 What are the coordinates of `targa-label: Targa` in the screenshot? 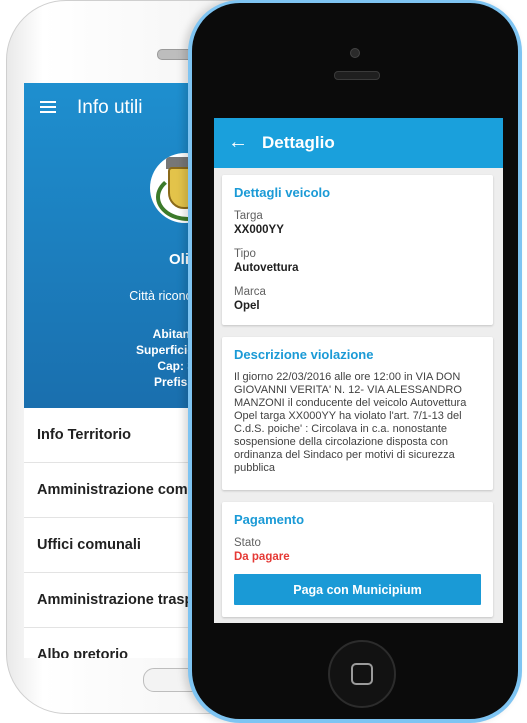 It's located at (248, 216).